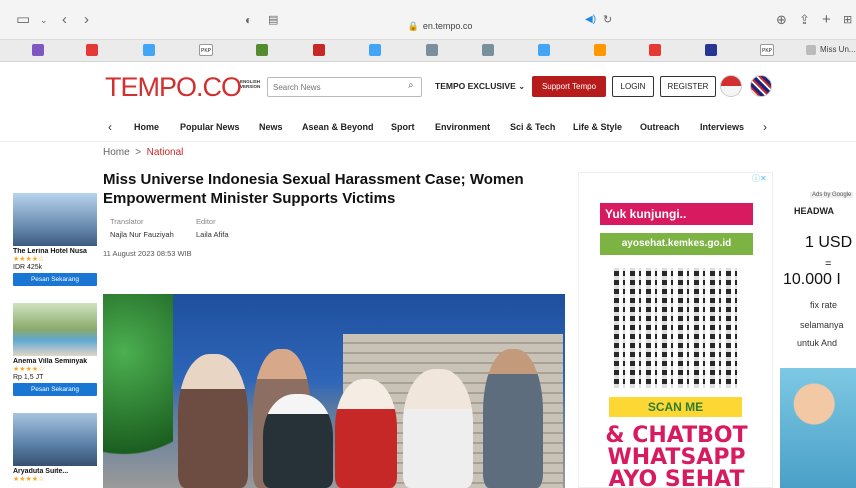 The image size is (856, 488). I want to click on new-tab-icon: +, so click(826, 19).